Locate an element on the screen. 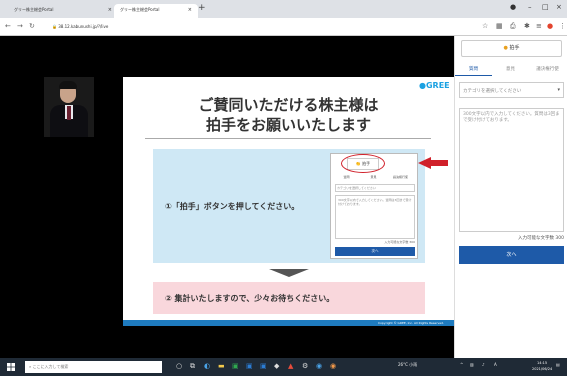 This screenshot has height=376, width=567. panel-tabs: 質問 意見 議決権行使 is located at coordinates (511, 71).